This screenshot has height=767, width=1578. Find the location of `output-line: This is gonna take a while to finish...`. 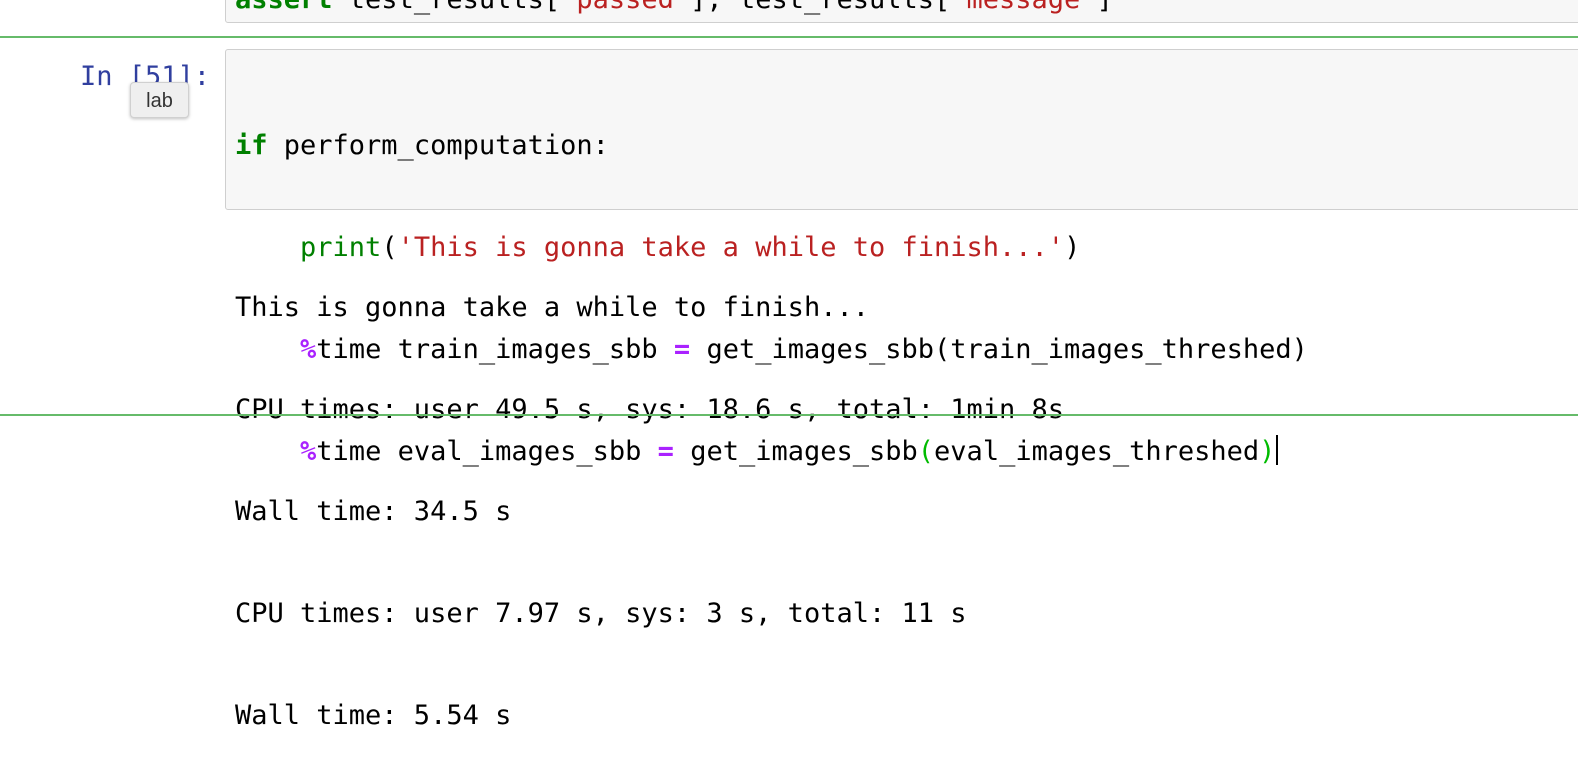

output-line: This is gonna take a while to finish... is located at coordinates (552, 307).